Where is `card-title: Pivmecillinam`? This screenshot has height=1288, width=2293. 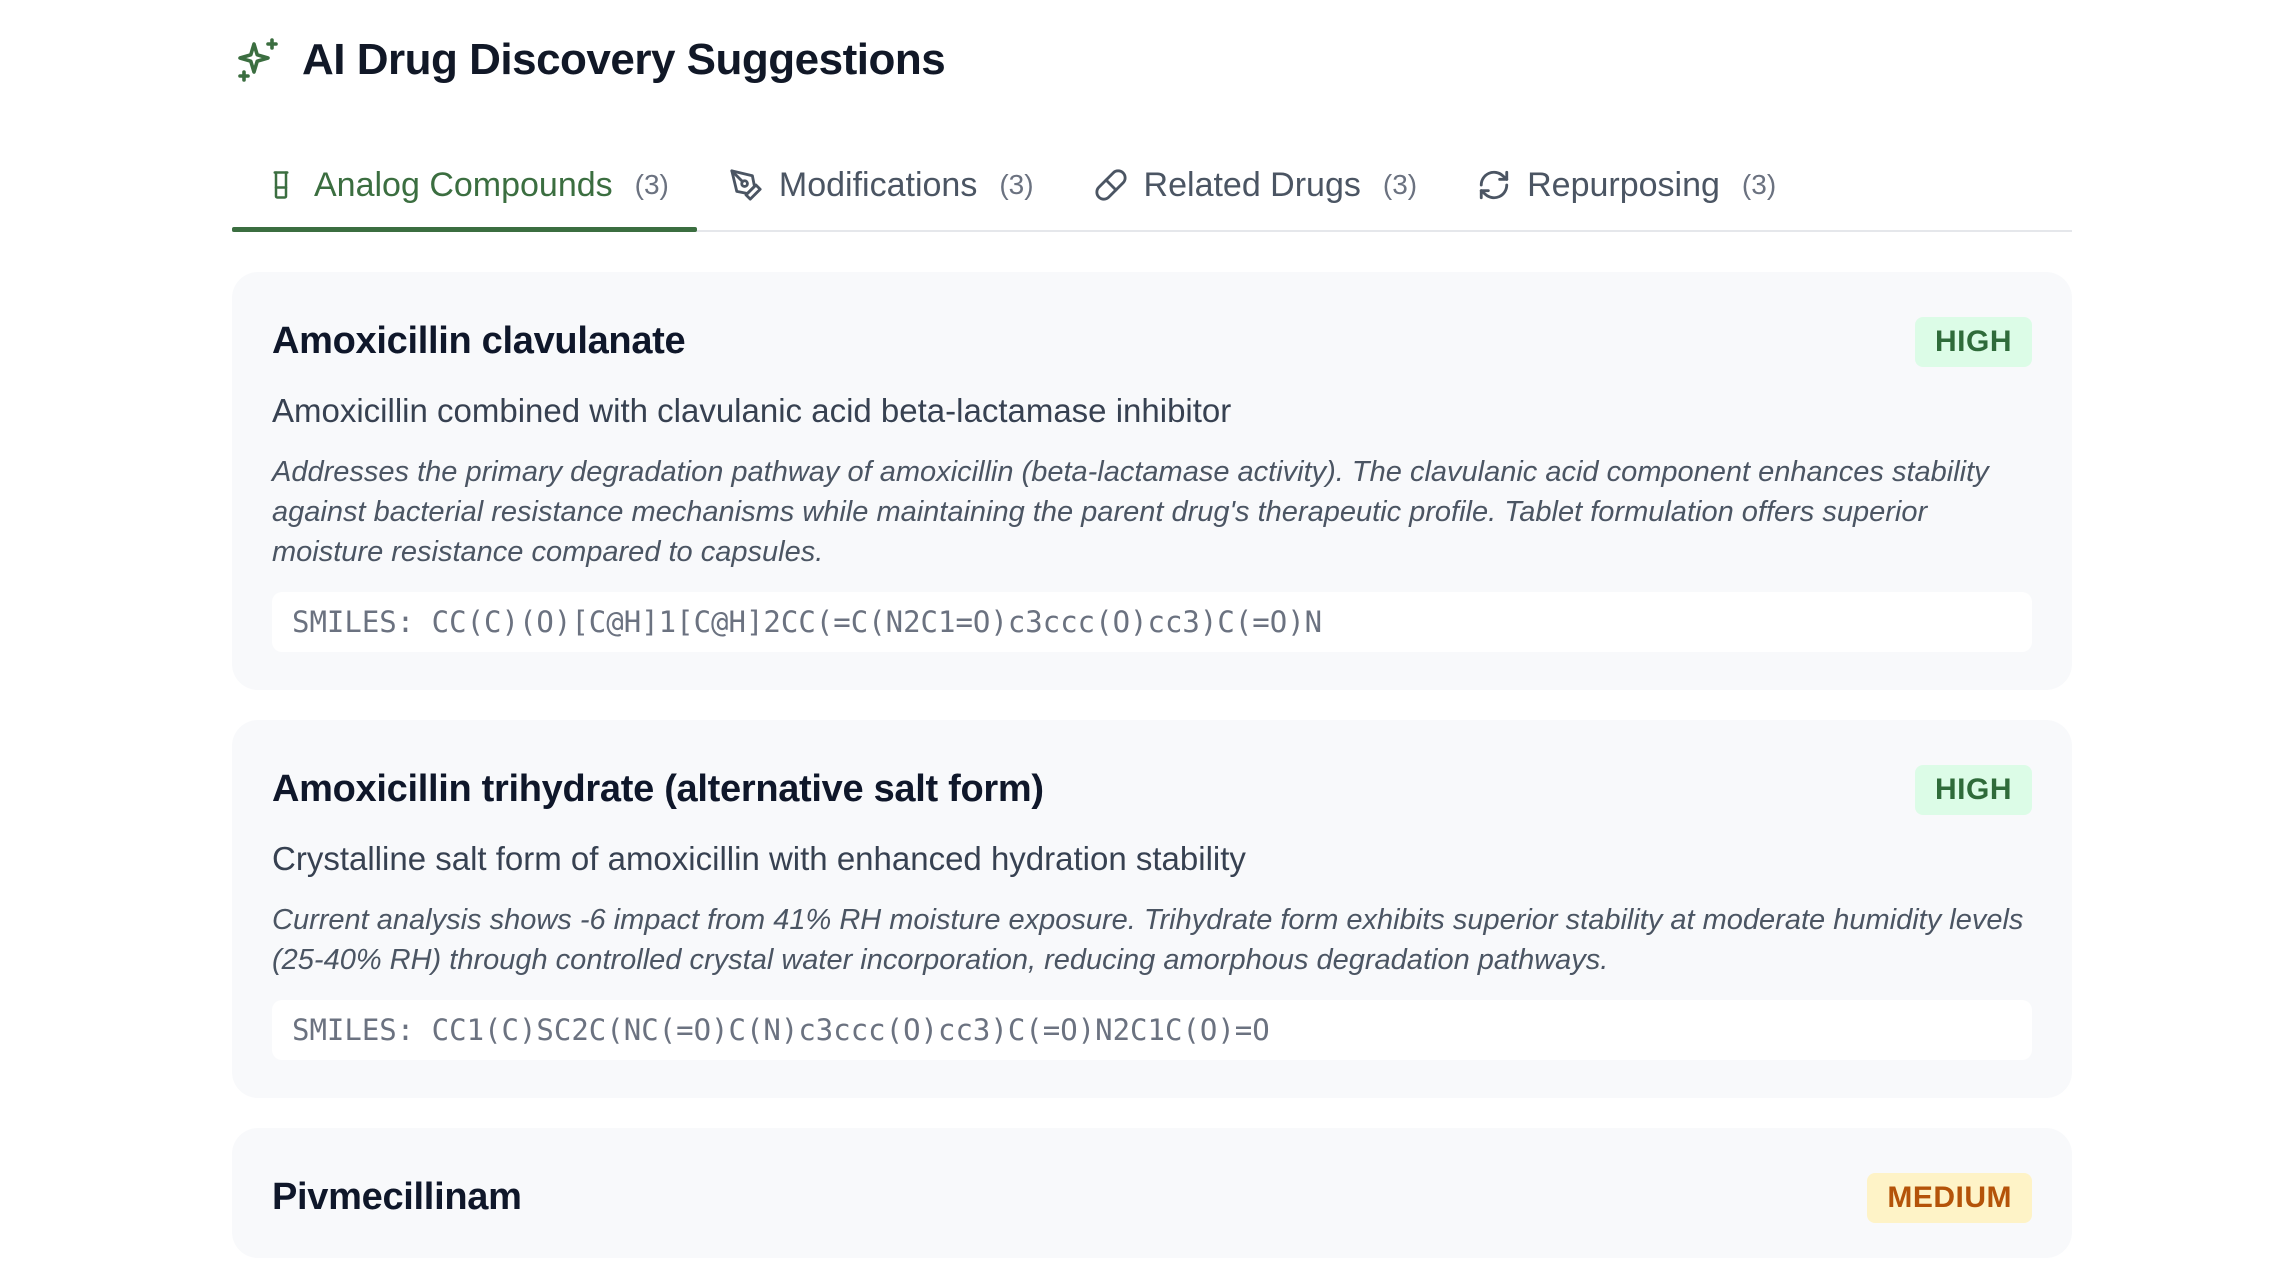 card-title: Pivmecillinam is located at coordinates (397, 1197).